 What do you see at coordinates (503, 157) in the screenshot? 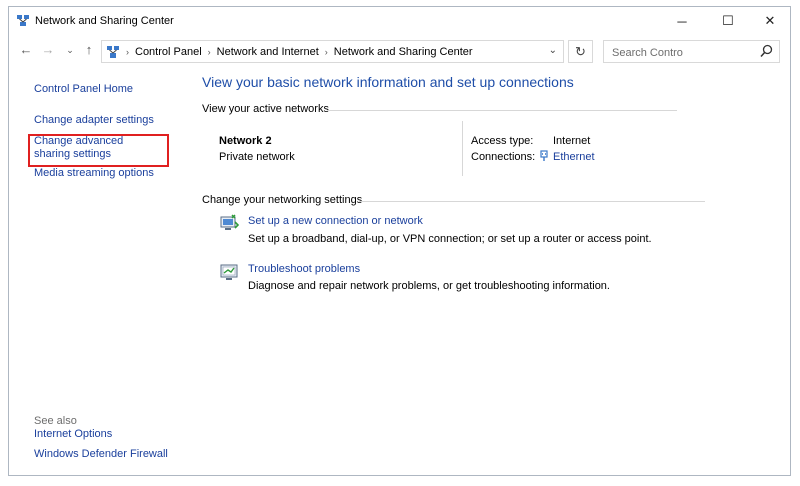
I see `connections-label: Connections:` at bounding box center [503, 157].